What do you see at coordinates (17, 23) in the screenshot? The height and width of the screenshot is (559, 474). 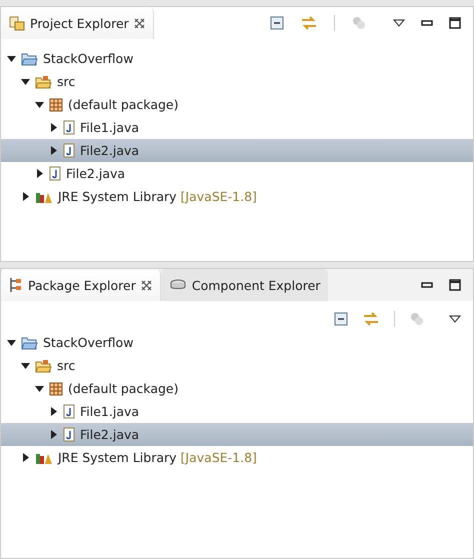 I see `project-explorer-icon` at bounding box center [17, 23].